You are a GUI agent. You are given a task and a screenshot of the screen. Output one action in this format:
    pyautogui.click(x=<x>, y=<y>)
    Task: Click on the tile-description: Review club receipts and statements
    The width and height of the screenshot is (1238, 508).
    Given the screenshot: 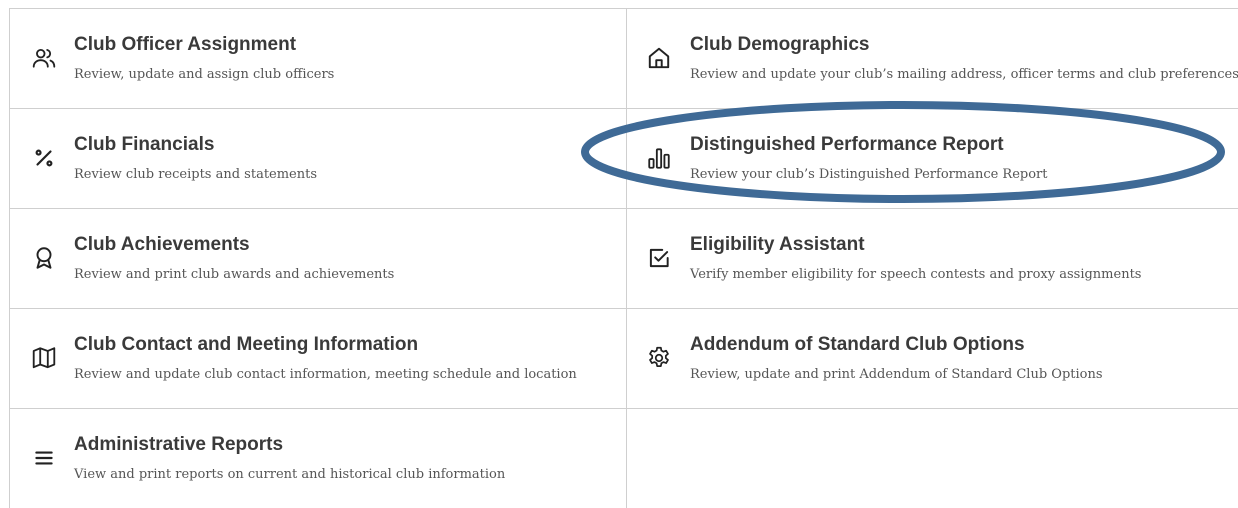 What is the action you would take?
    pyautogui.click(x=196, y=174)
    